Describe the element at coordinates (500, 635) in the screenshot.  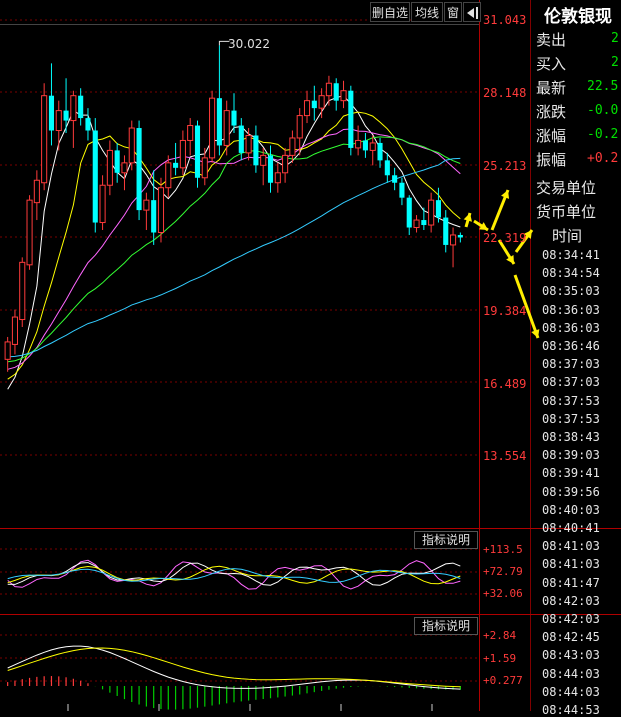
I see `indicator2-tick-label: +2.84` at that location.